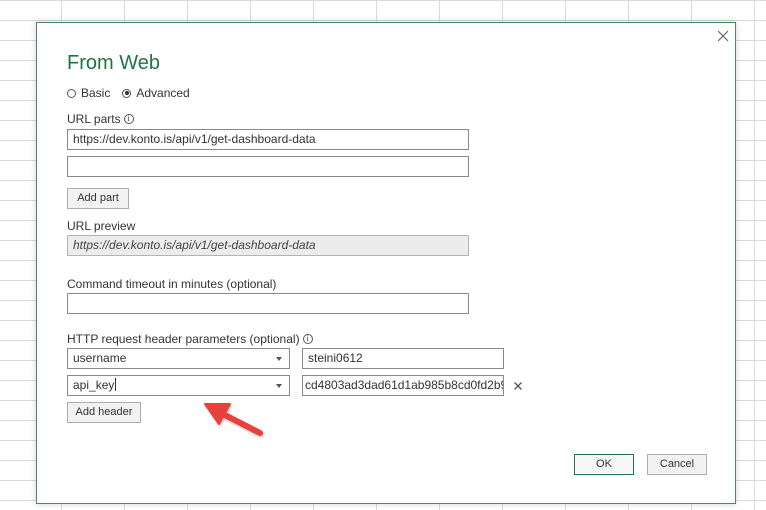 The image size is (766, 510). Describe the element at coordinates (94, 385) in the screenshot. I see `header-name-value-2: api_key` at that location.